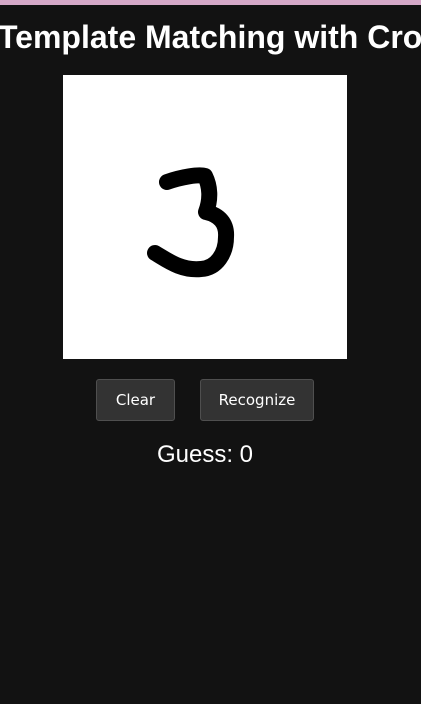 This screenshot has width=421, height=704. I want to click on clear-button: Clear, so click(135, 400).